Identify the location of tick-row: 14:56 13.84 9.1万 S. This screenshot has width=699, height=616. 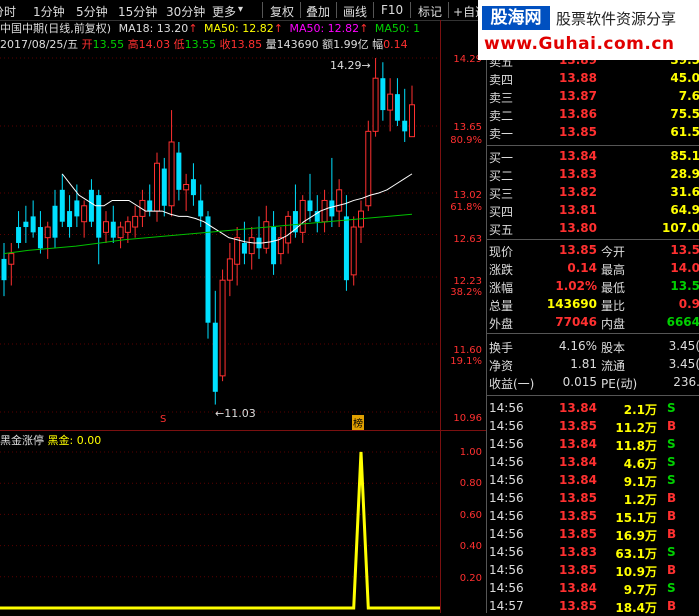
(593, 481).